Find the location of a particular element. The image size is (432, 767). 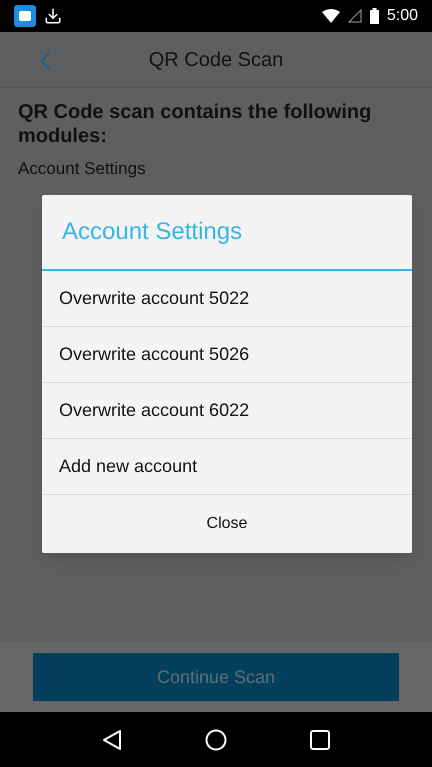

dialog-title: Account Settings is located at coordinates (227, 233).